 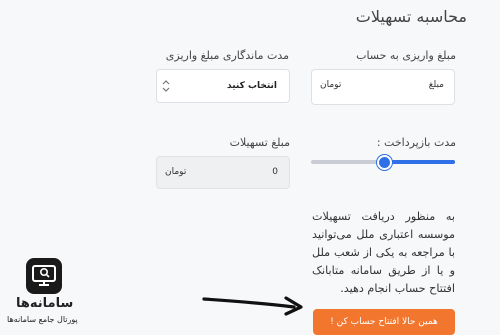 I want to click on duration-label: مدت ماندگاری مبلغ واریزی, so click(x=227, y=55).